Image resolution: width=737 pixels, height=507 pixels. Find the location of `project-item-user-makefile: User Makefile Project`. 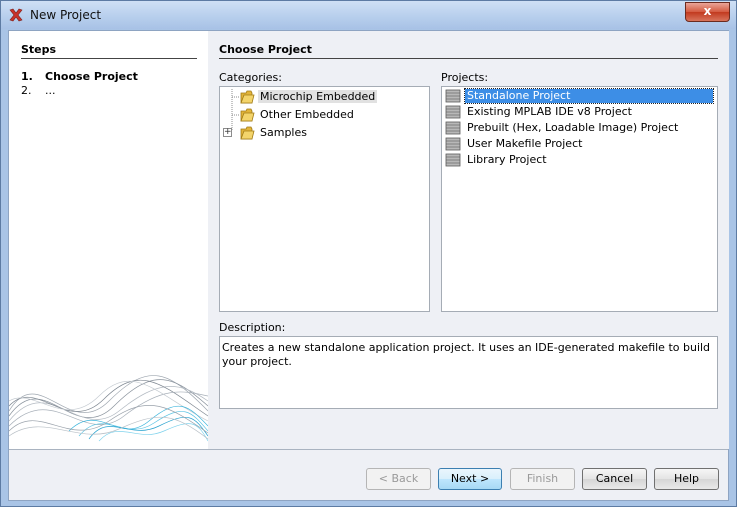

project-item-user-makefile: User Makefile Project is located at coordinates (580, 145).